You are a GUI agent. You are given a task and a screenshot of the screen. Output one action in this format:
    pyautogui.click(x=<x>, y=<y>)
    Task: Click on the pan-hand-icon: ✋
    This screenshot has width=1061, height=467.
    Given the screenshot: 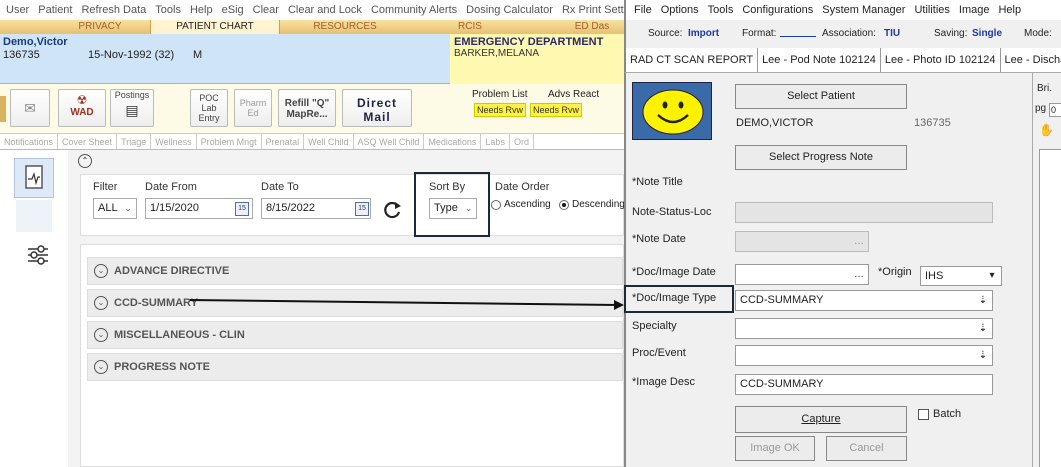 What is the action you would take?
    pyautogui.click(x=1046, y=130)
    